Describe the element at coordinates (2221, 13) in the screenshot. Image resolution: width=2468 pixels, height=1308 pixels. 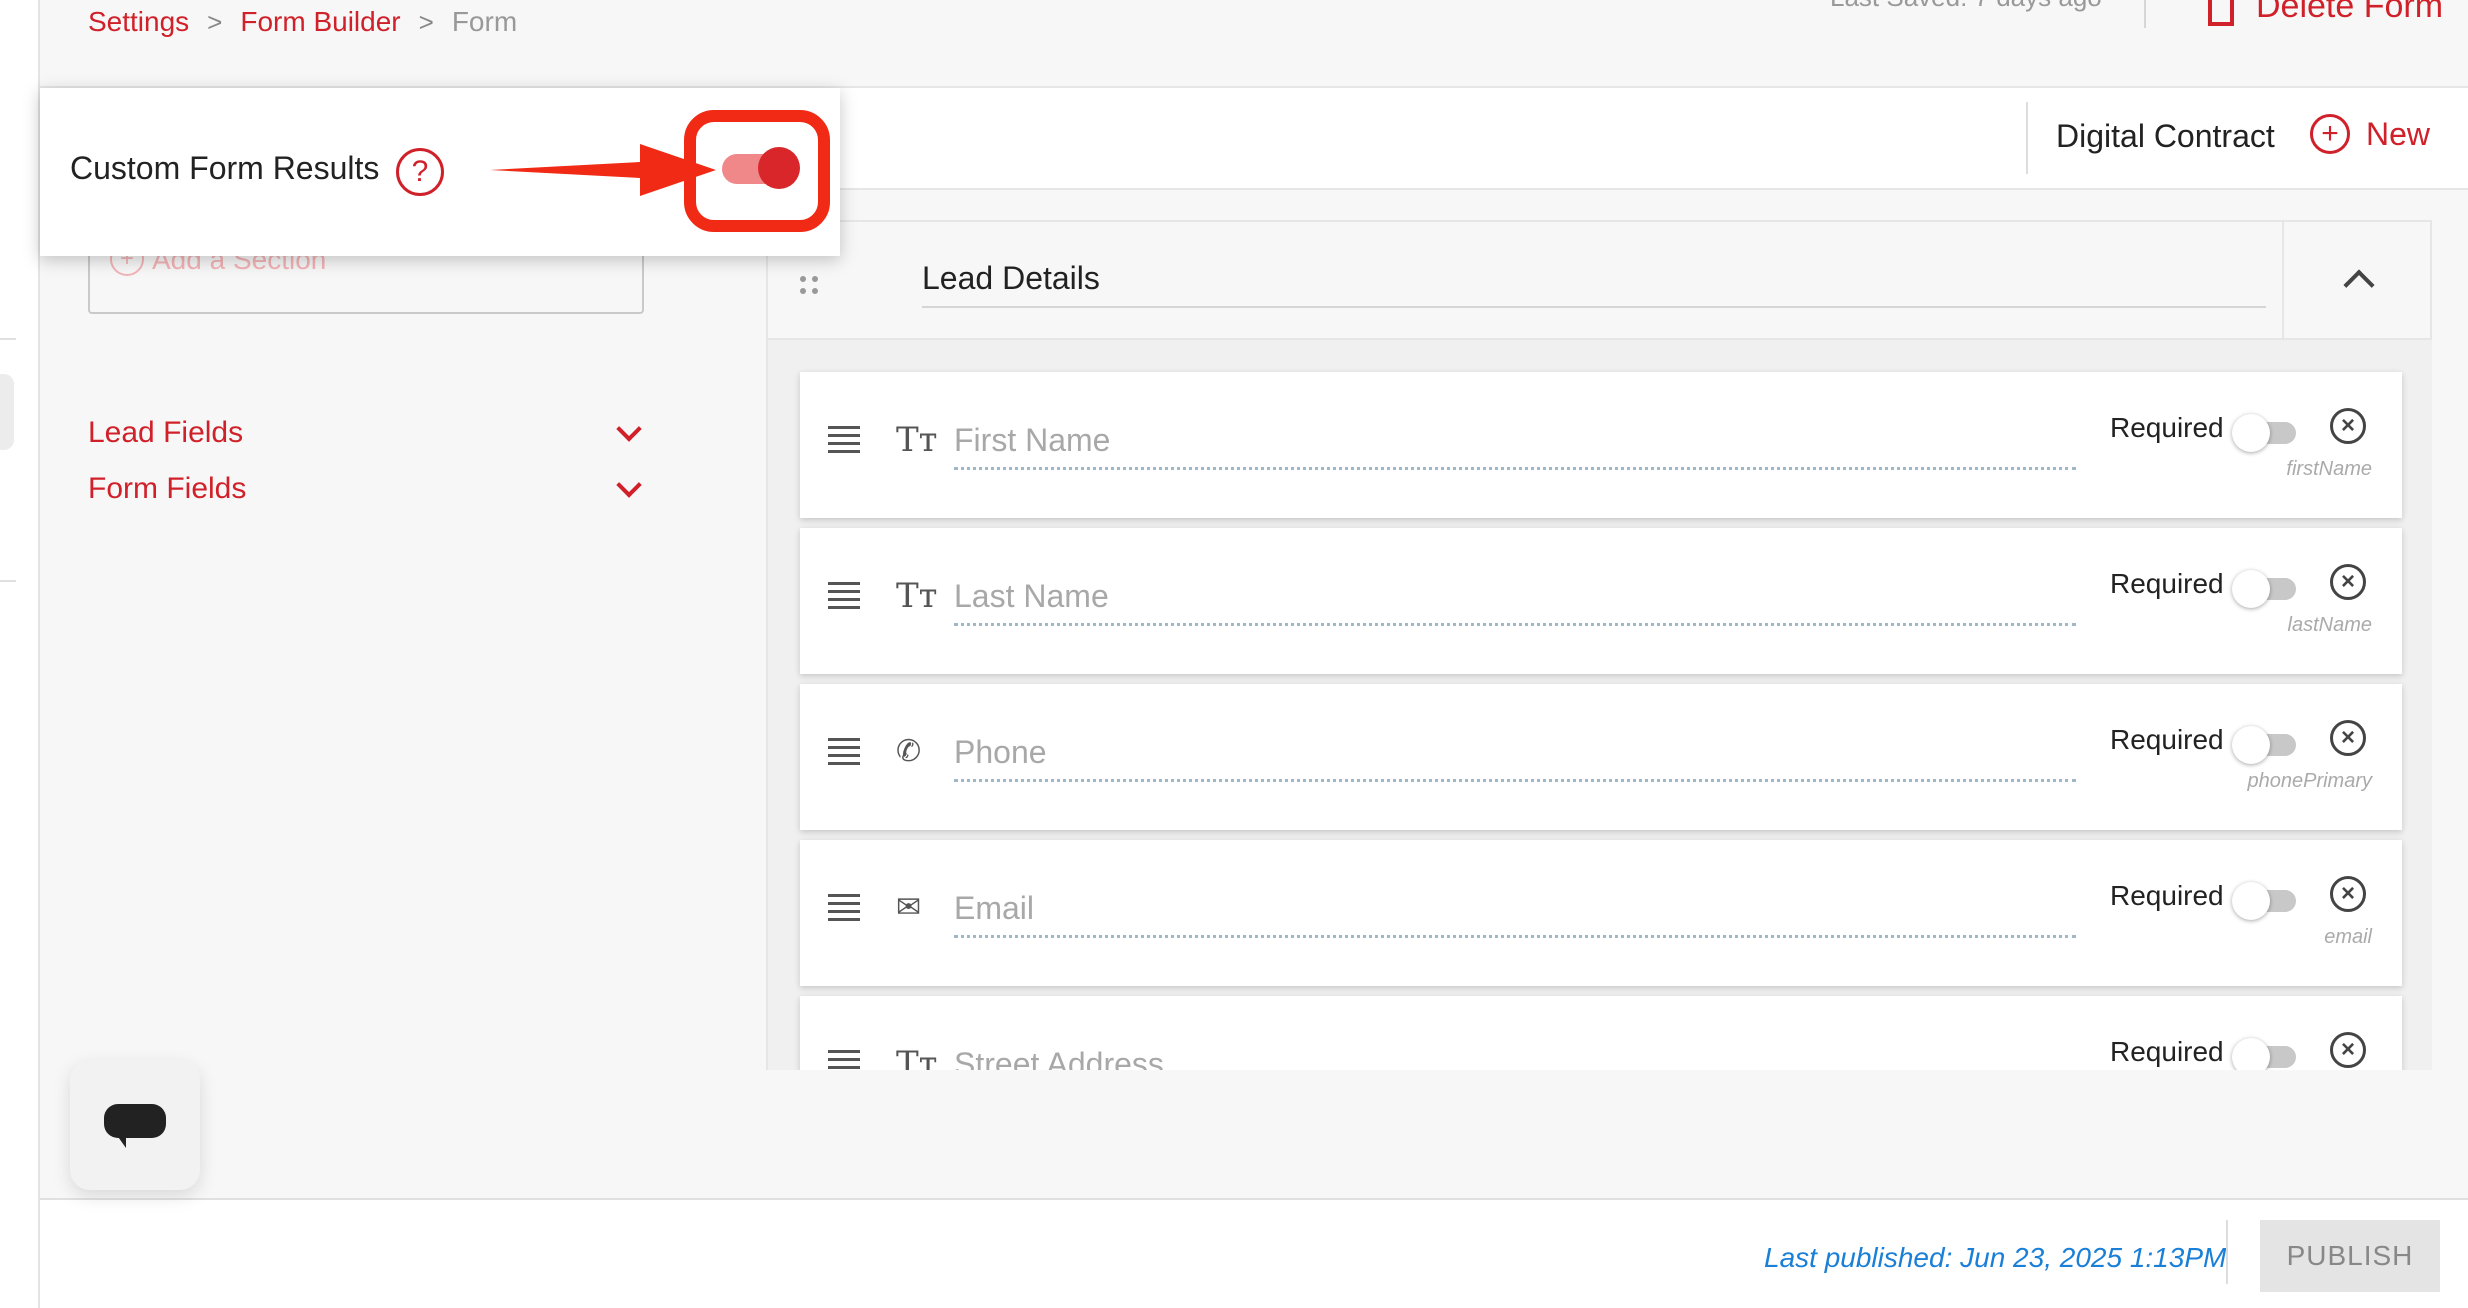
I see `trash-icon` at that location.